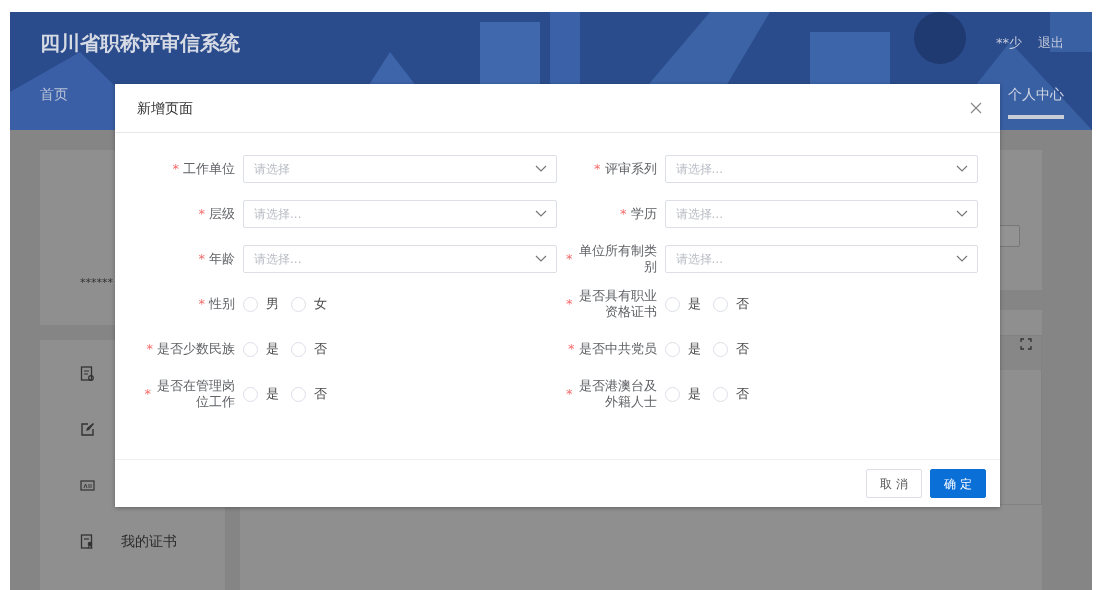 This screenshot has height=590, width=1105. Describe the element at coordinates (1026, 344) in the screenshot. I see `fullscreen-icon` at that location.